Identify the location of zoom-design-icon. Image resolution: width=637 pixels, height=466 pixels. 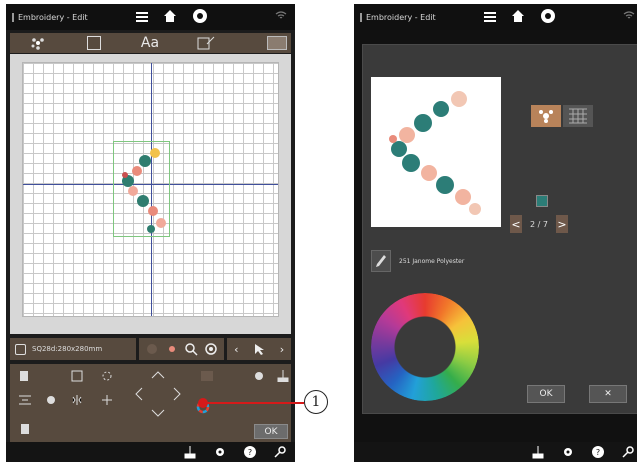
(211, 349).